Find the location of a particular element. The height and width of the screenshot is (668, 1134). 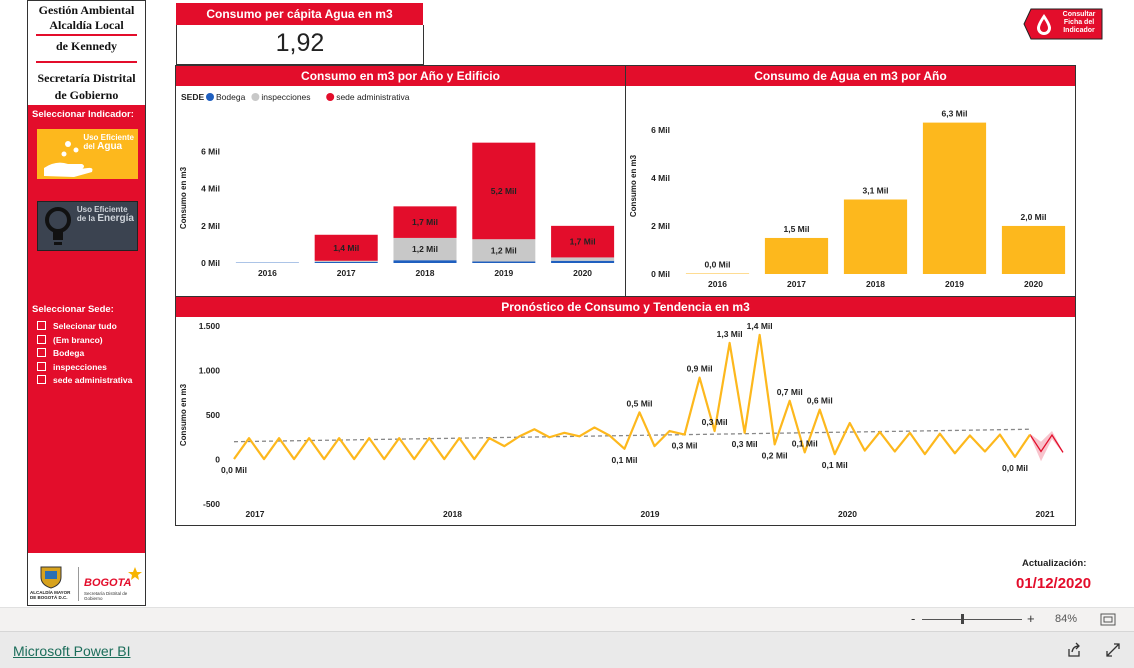

logo-divider is located at coordinates (78, 584).